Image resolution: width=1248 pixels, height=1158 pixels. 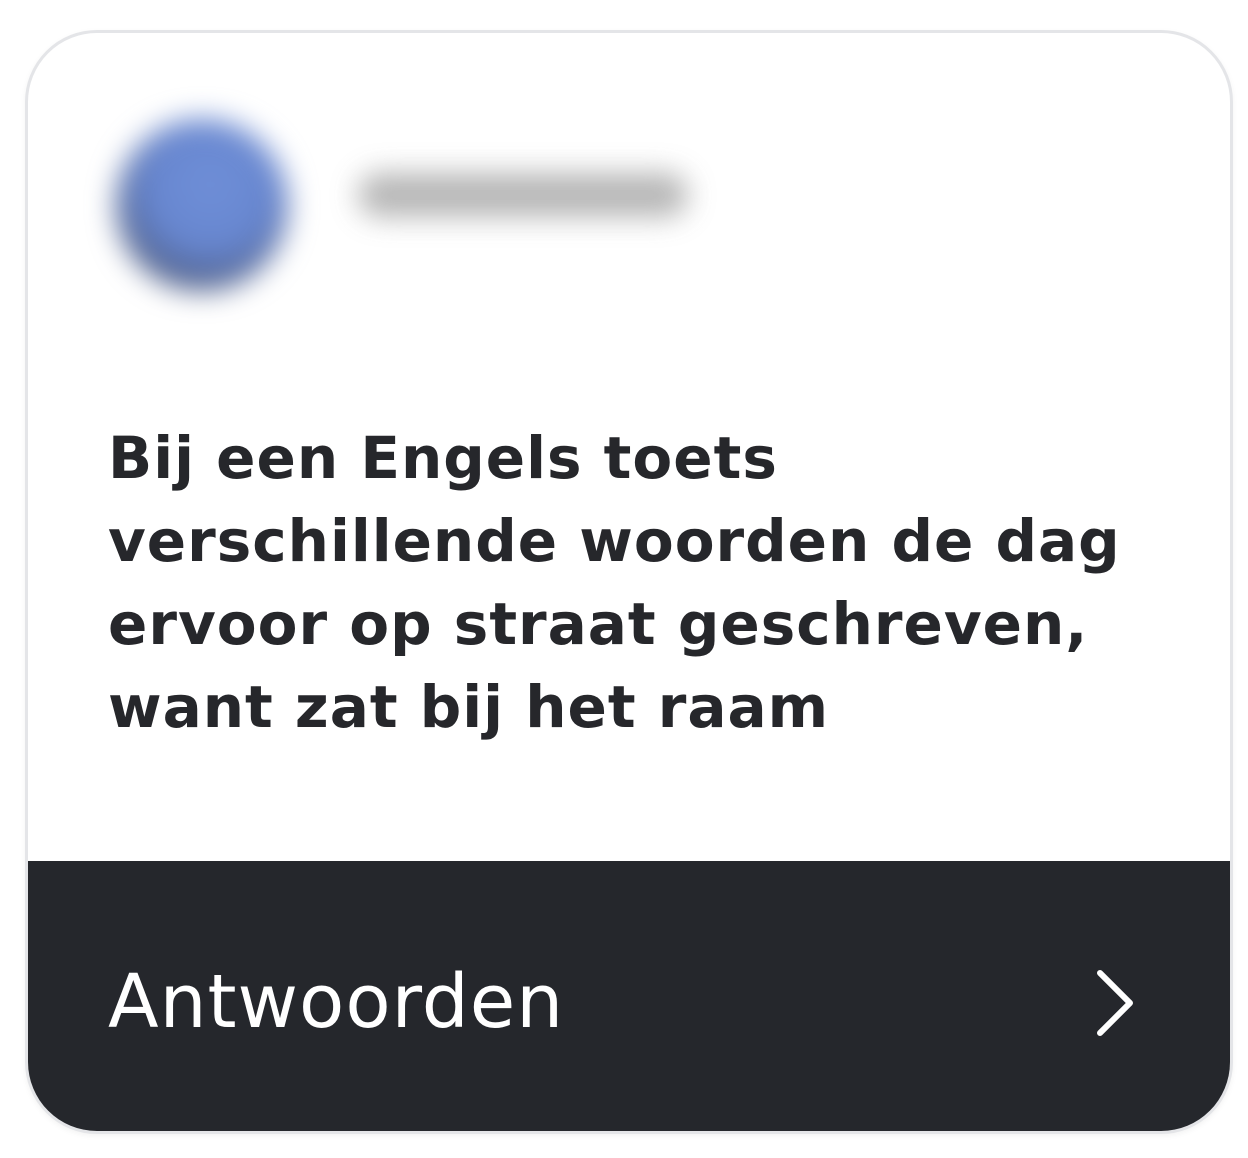 I want to click on avatar, so click(x=202, y=205).